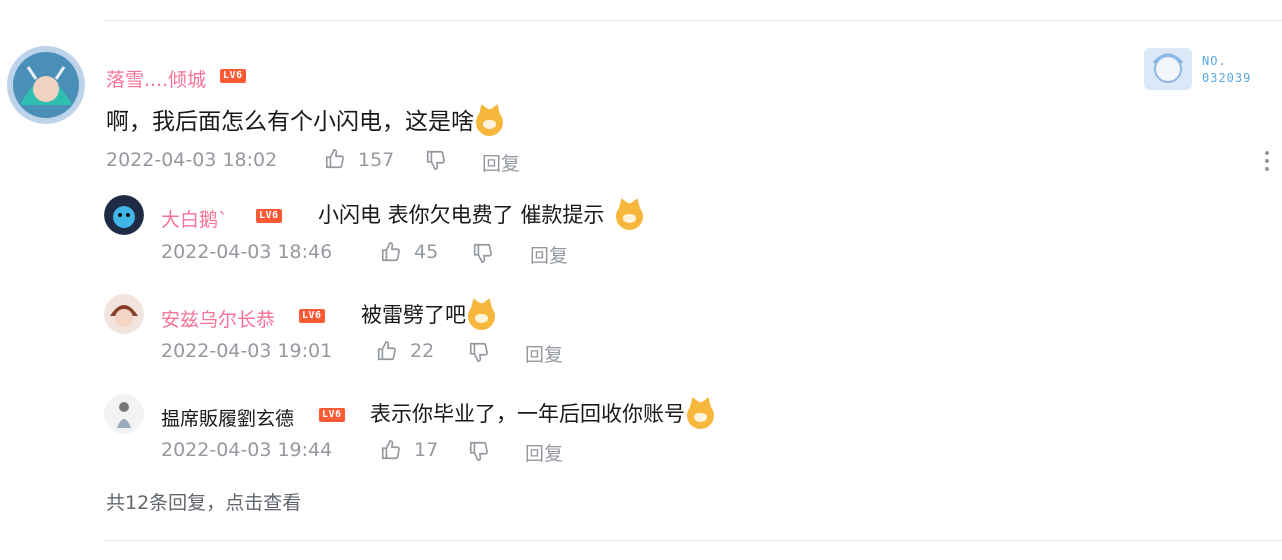 The width and height of the screenshot is (1282, 560). I want to click on more-options-icon, so click(1267, 161).